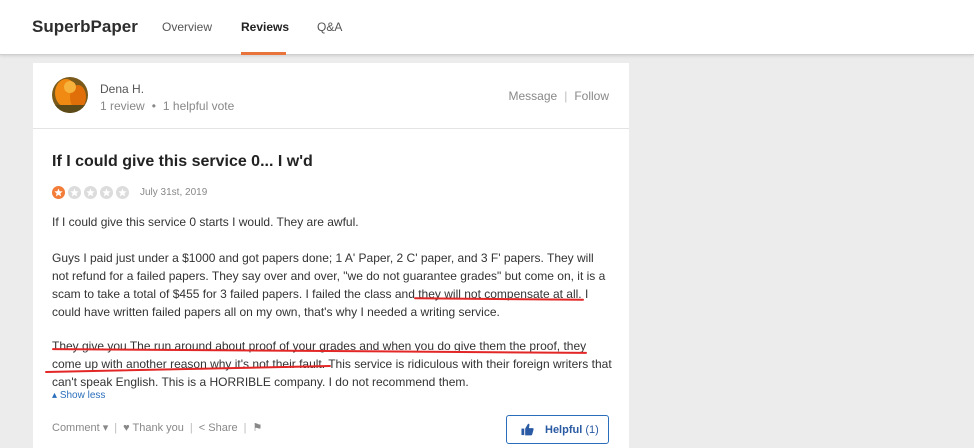  I want to click on helpful-text: Helpful, so click(564, 430).